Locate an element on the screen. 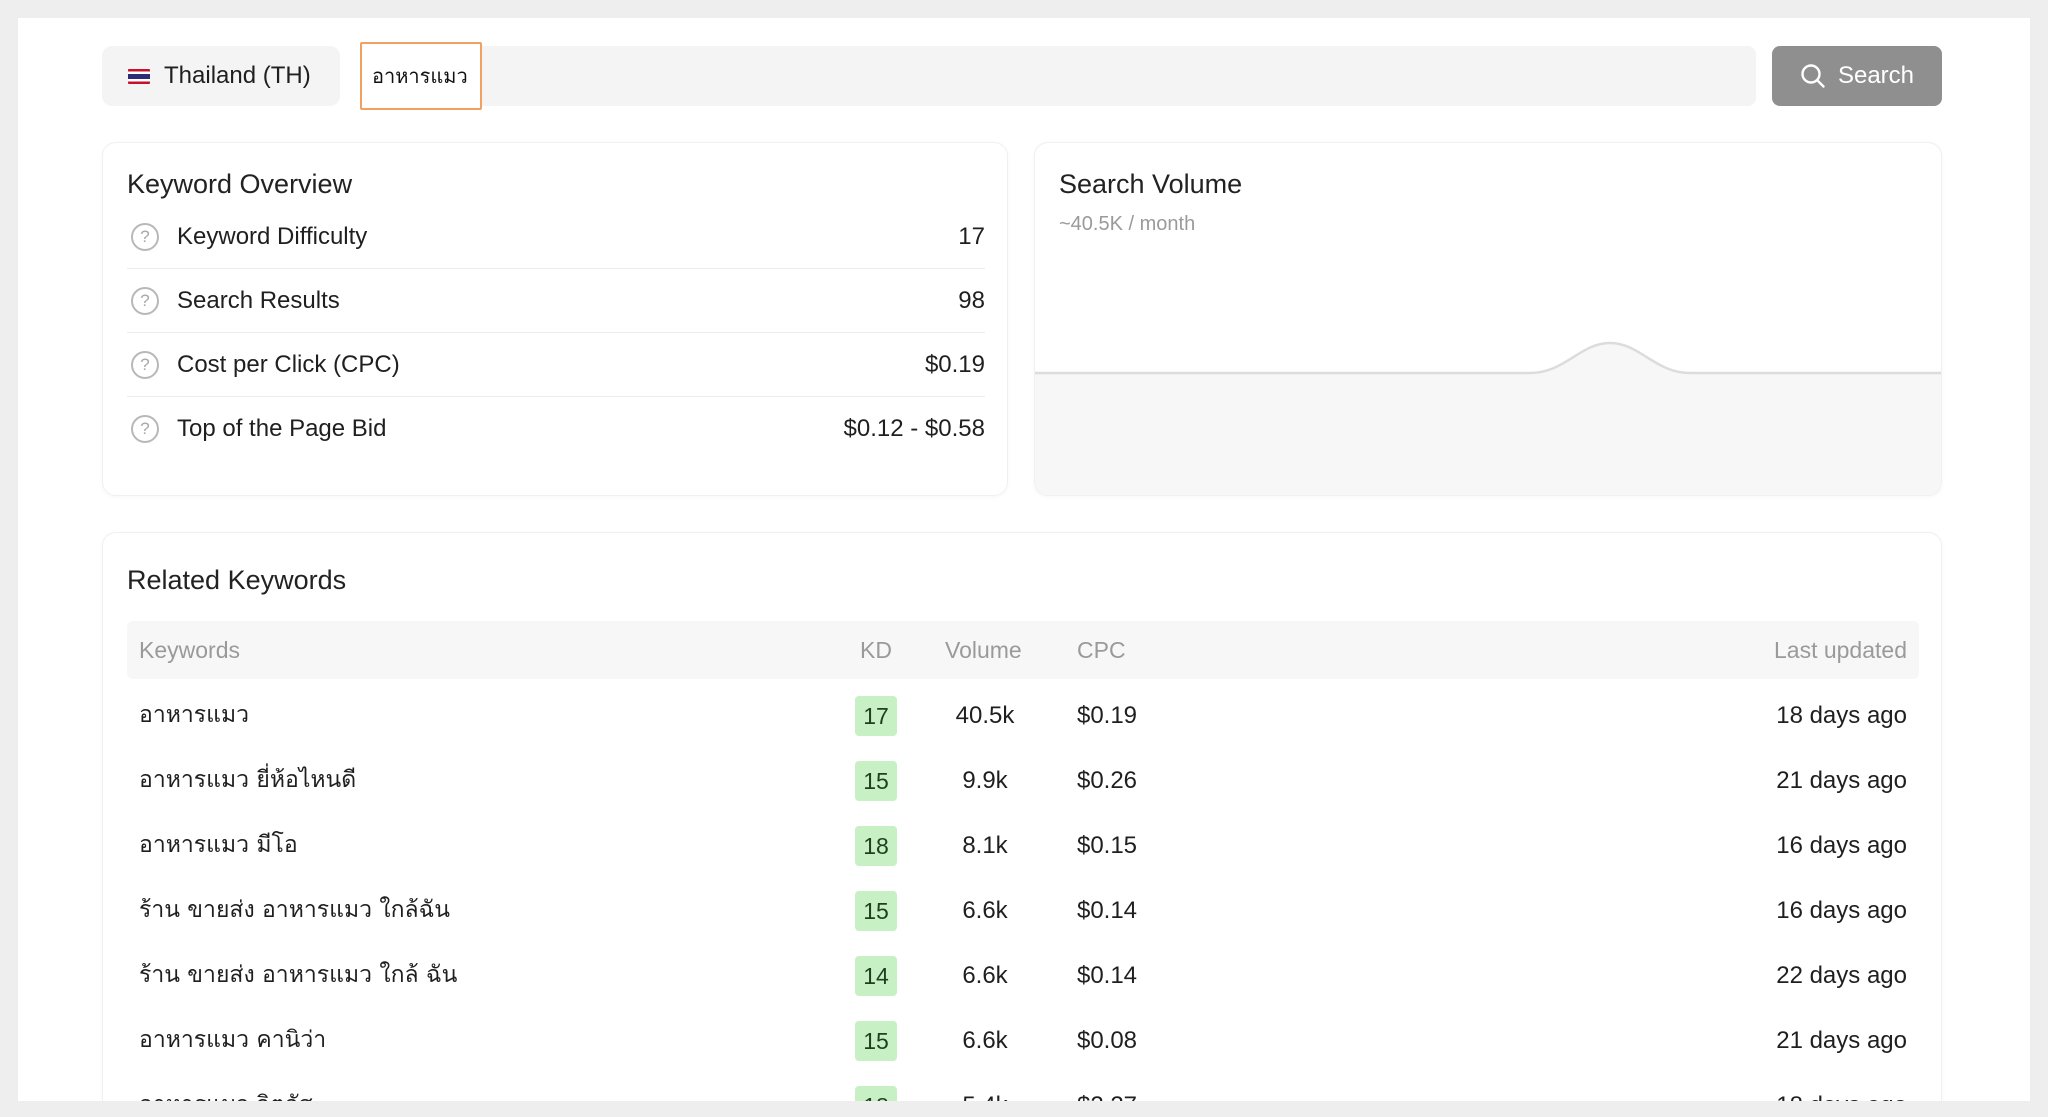 The image size is (2048, 1117). keyword-cell: ร้าน ขายส่ง อาหารแมว ใกล้ ฉัน is located at coordinates (298, 975).